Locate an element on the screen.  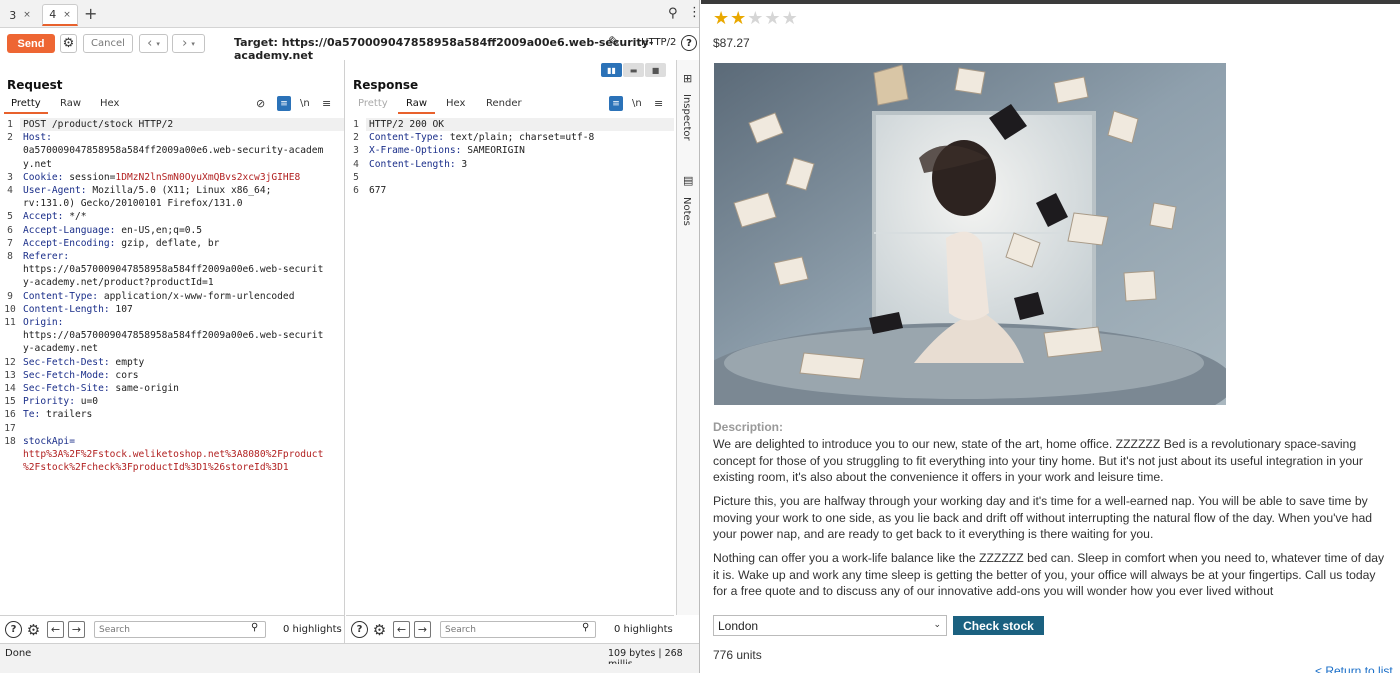
layout-stacked-icon: ▬ is located at coordinates (633, 70).